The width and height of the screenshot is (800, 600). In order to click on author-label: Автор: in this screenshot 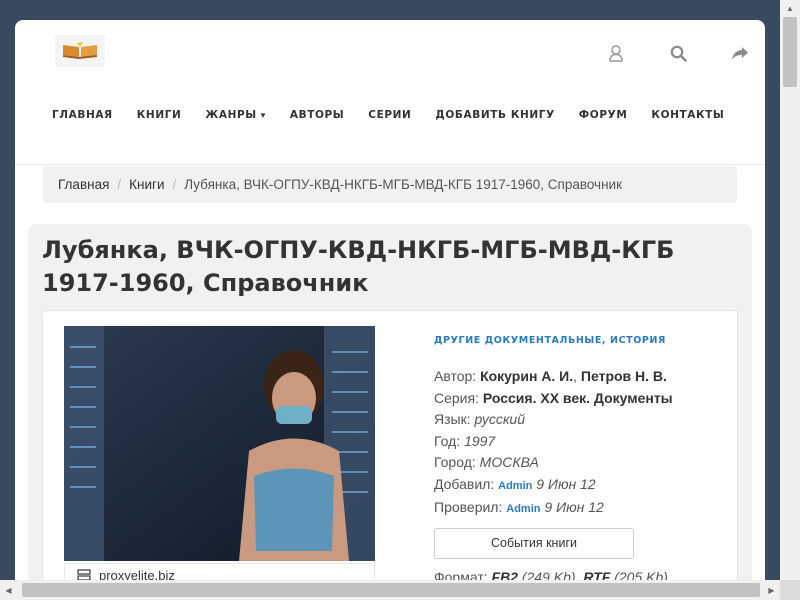, I will do `click(455, 376)`.